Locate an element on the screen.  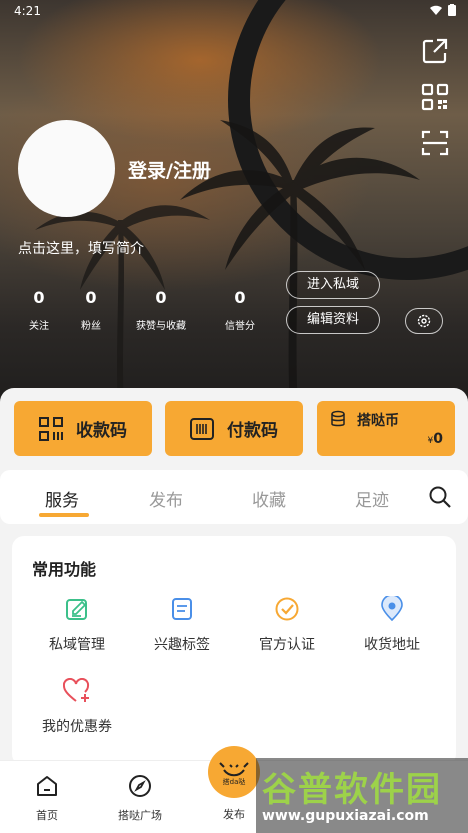
receive-code-button: 收款码 is located at coordinates (83, 428).